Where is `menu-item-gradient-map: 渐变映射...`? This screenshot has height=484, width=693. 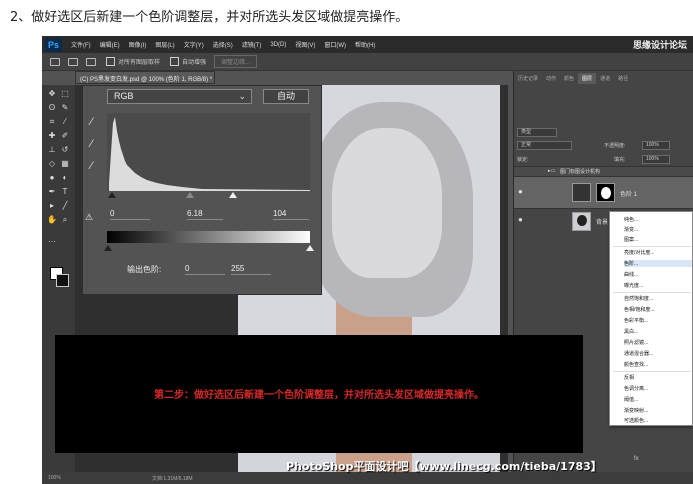 menu-item-gradient-map: 渐变映射... is located at coordinates (658, 410).